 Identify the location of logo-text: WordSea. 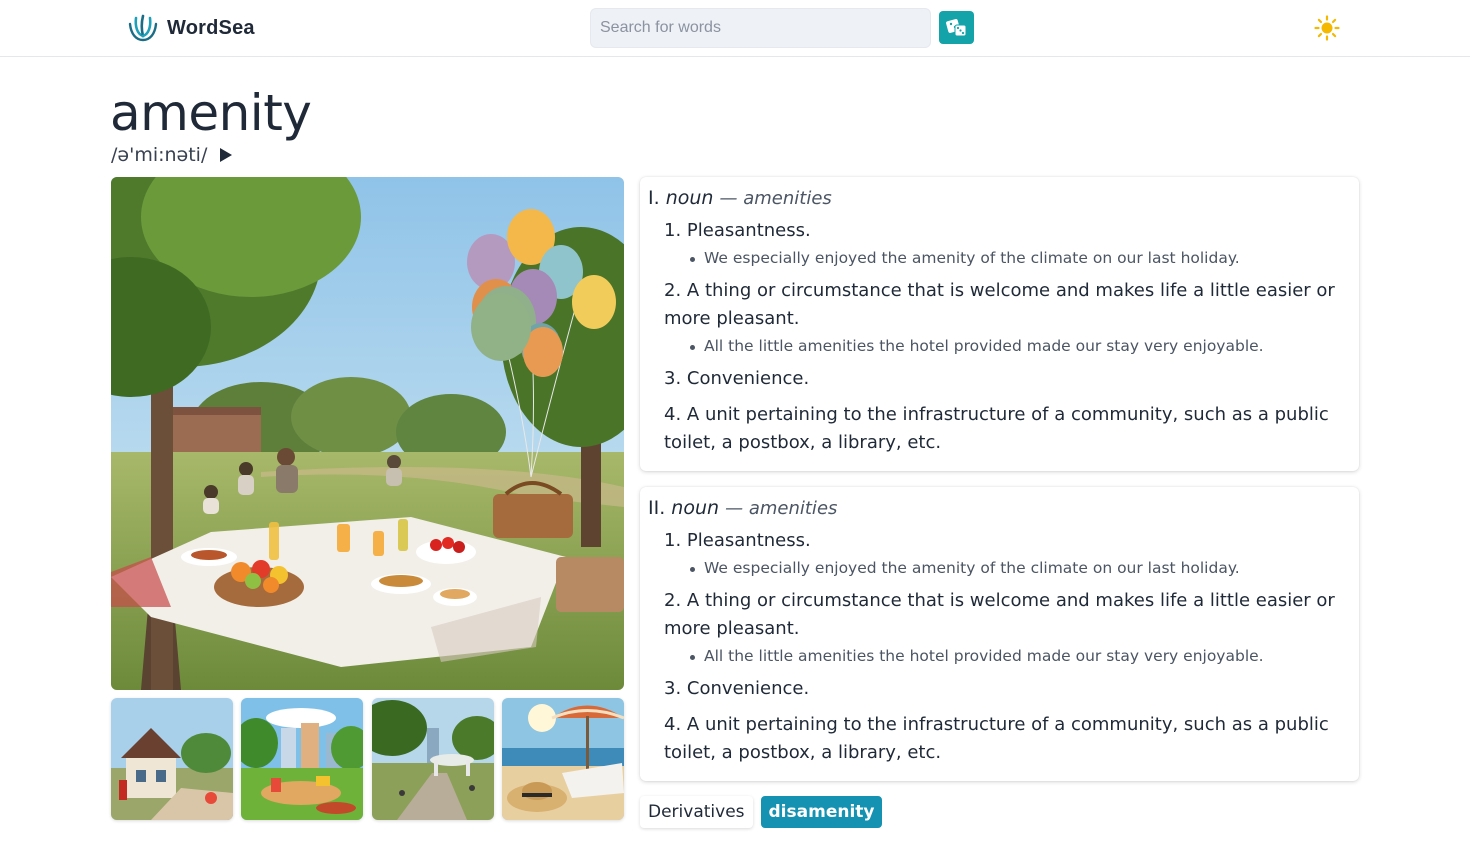
(211, 27).